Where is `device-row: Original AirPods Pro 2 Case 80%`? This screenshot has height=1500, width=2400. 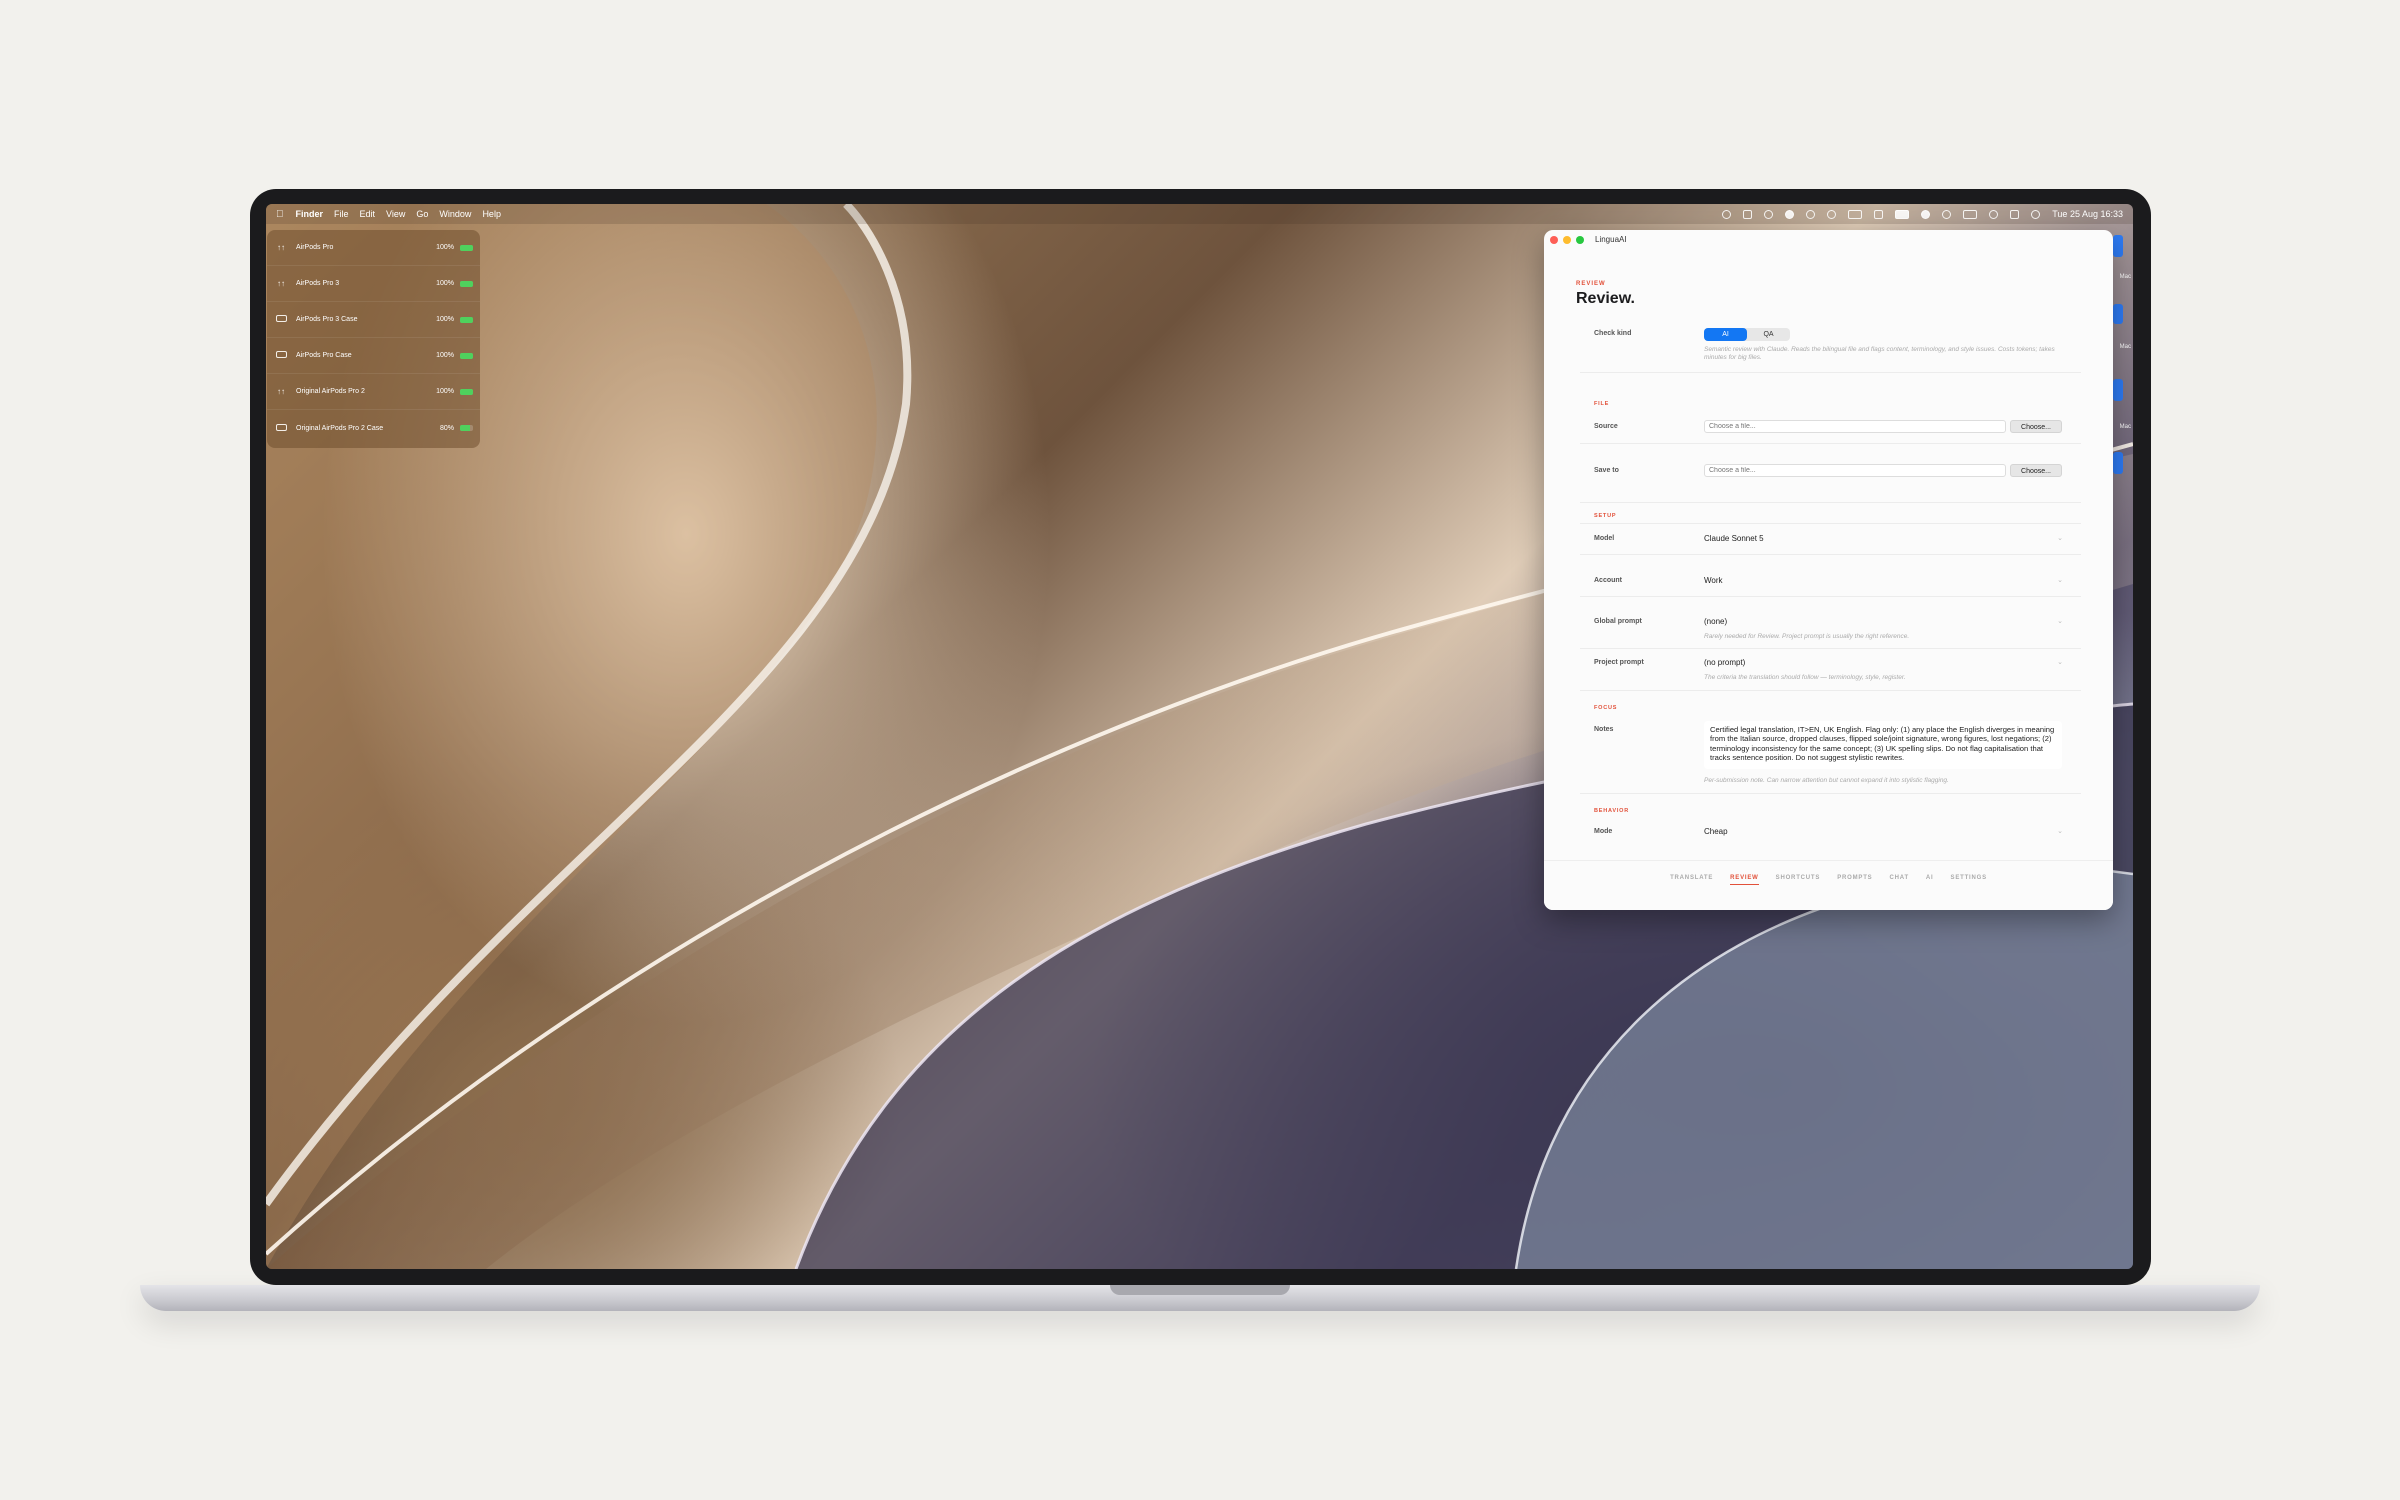 device-row: Original AirPods Pro 2 Case 80% is located at coordinates (373, 428).